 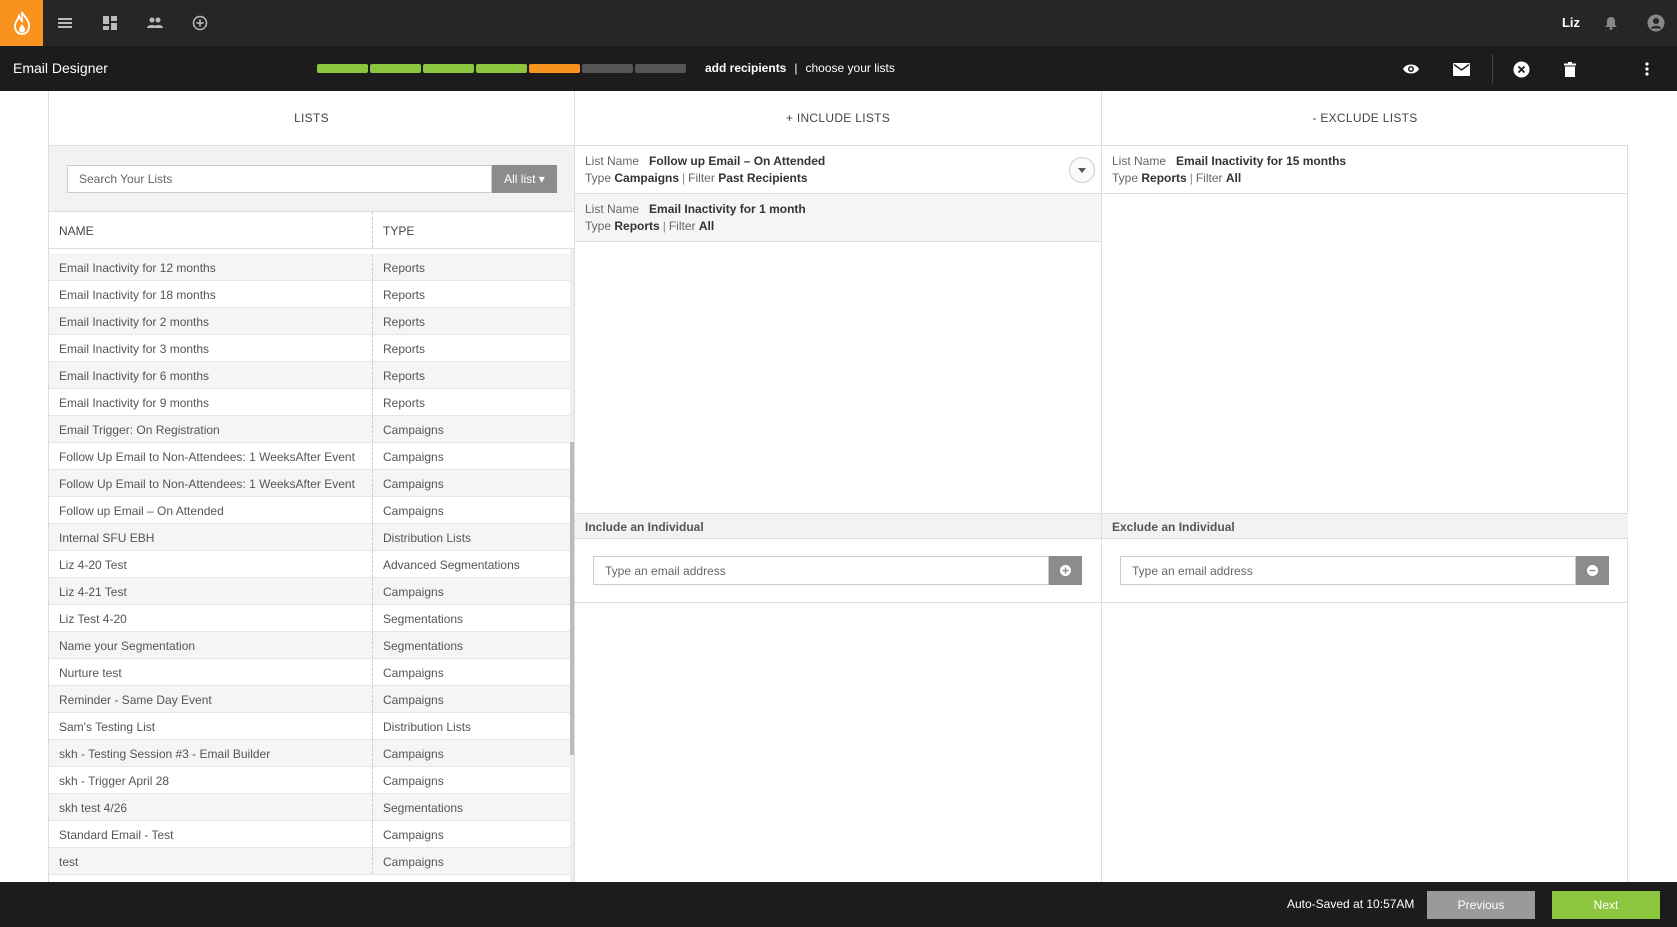 What do you see at coordinates (423, 808) in the screenshot?
I see `list-type-cell: Segmentations` at bounding box center [423, 808].